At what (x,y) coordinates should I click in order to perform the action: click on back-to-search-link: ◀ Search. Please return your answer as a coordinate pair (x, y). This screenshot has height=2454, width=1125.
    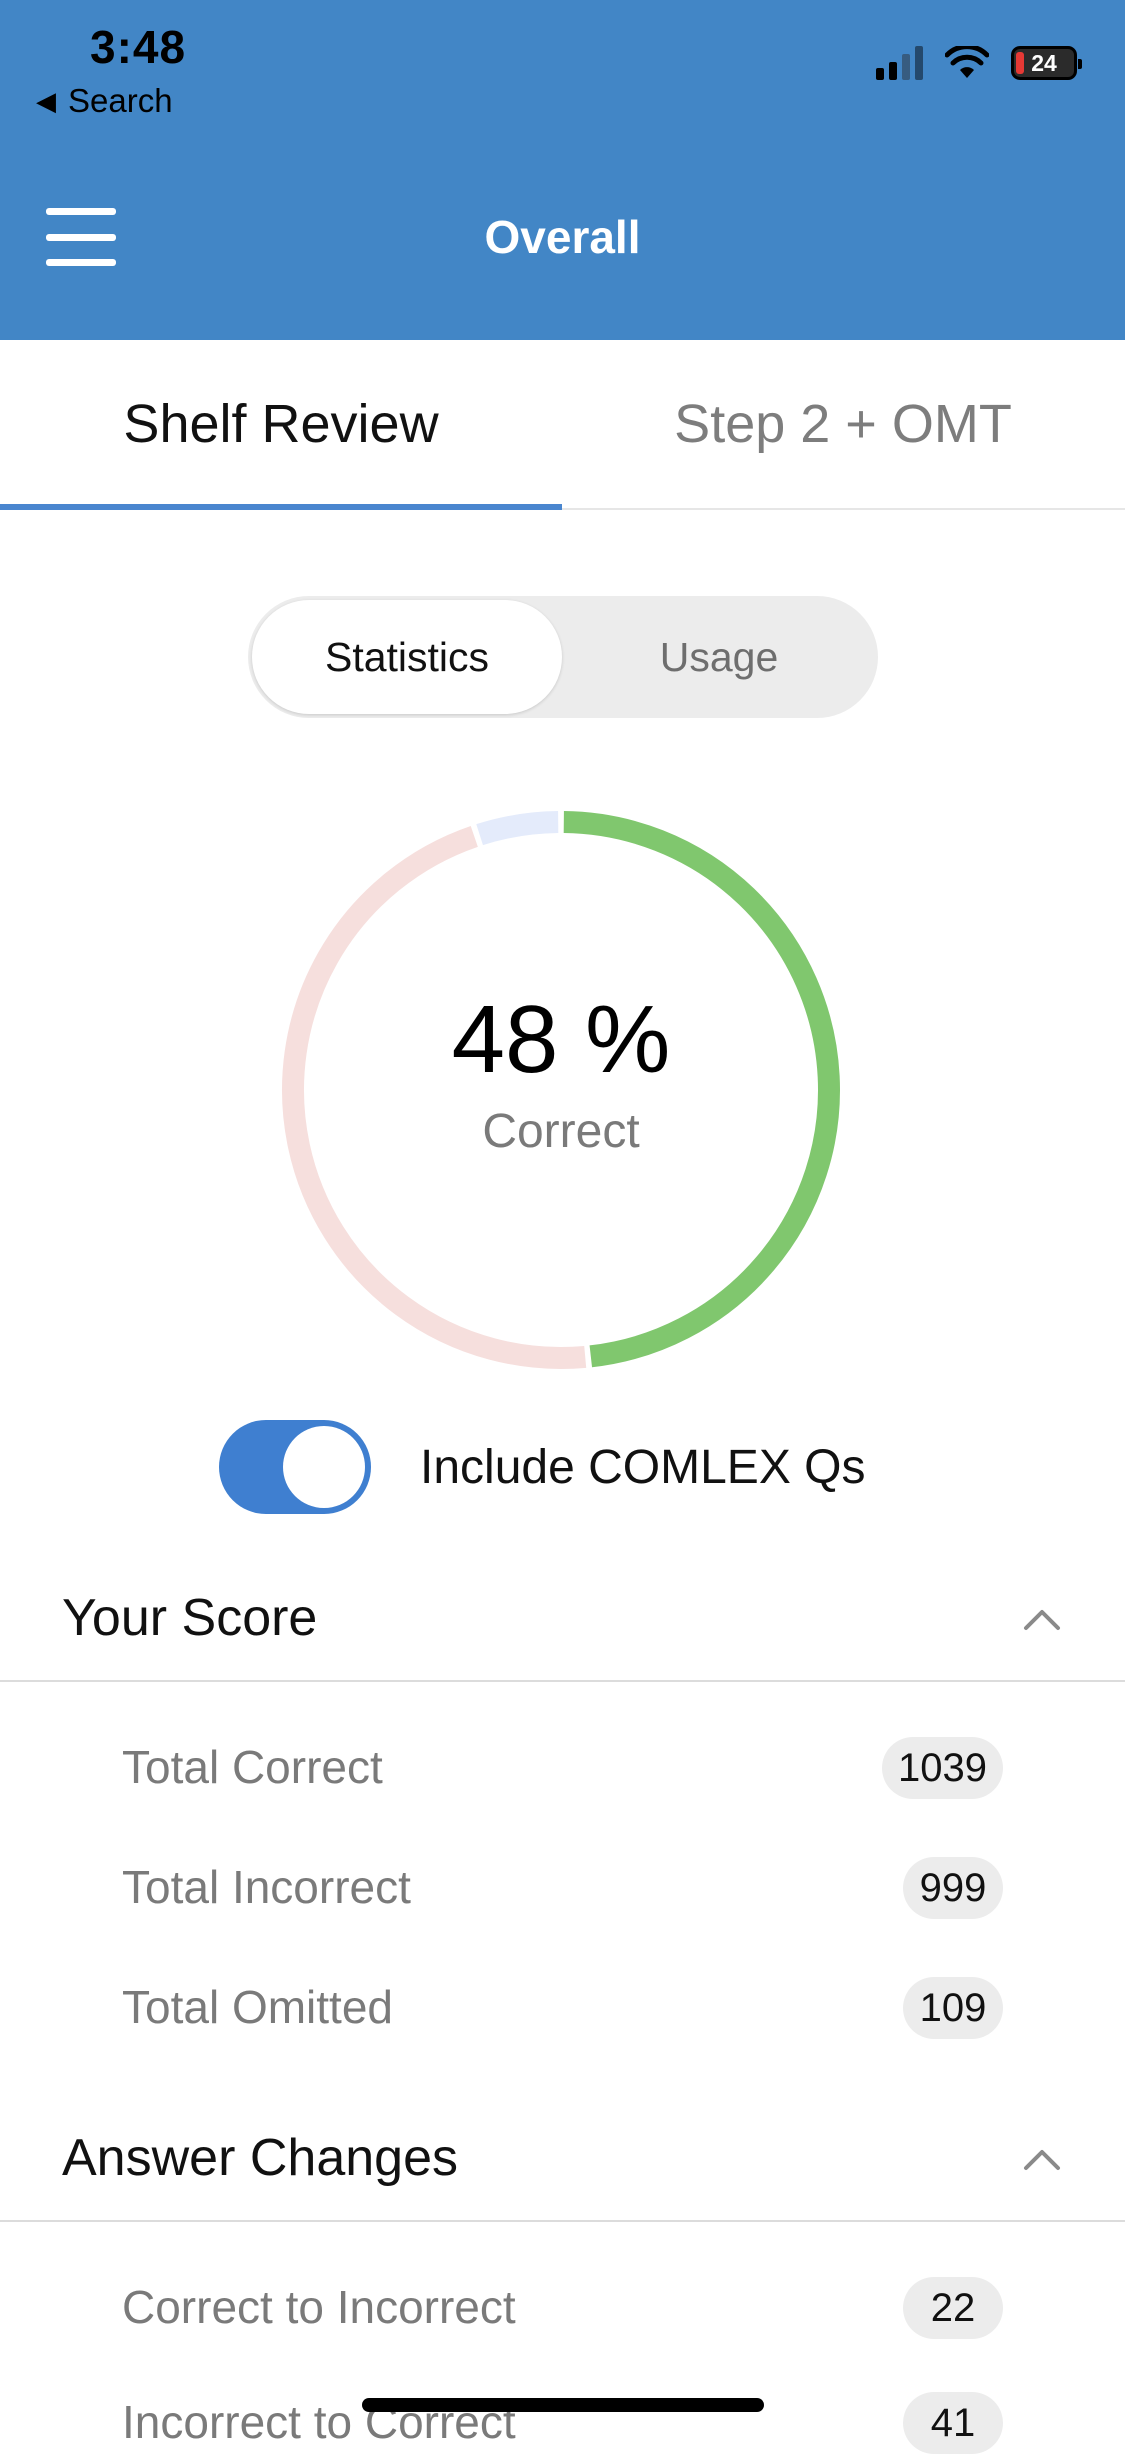
    Looking at the image, I should click on (104, 101).